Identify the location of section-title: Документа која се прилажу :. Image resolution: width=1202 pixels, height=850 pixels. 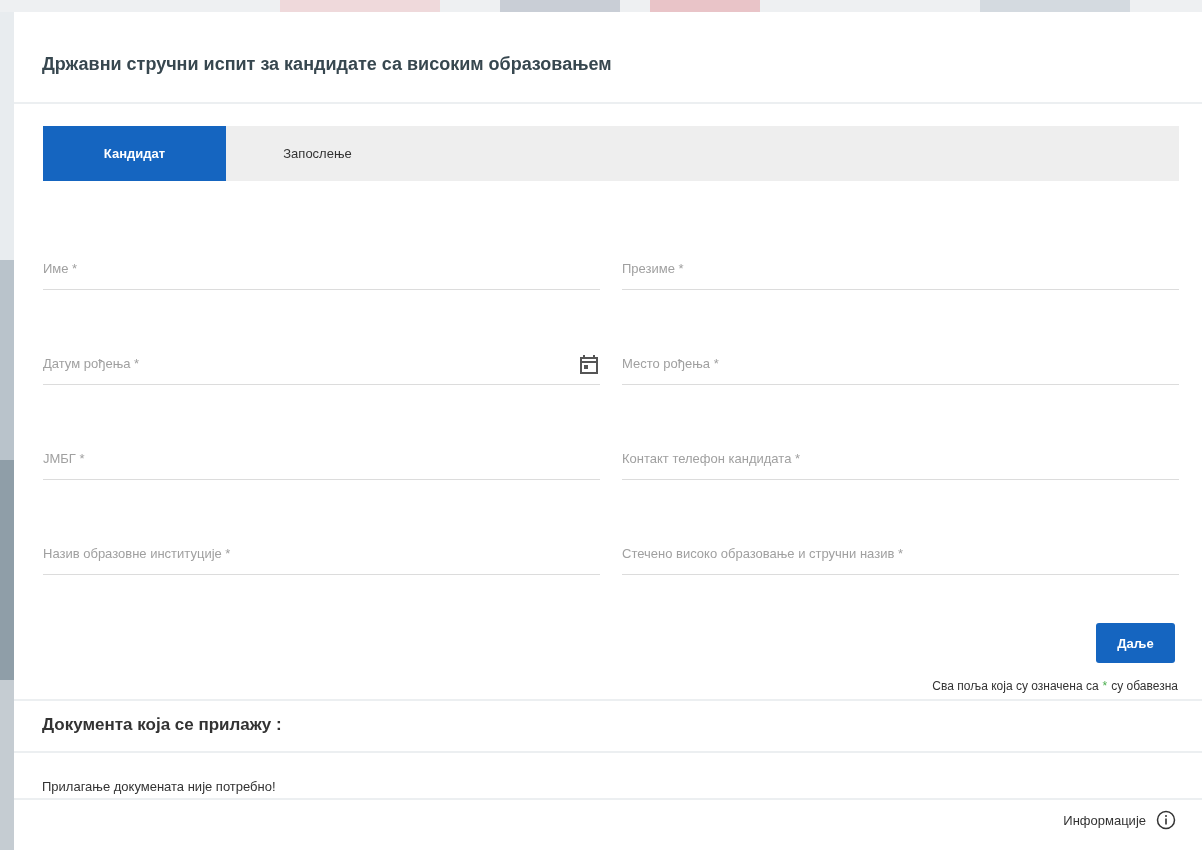
(162, 725).